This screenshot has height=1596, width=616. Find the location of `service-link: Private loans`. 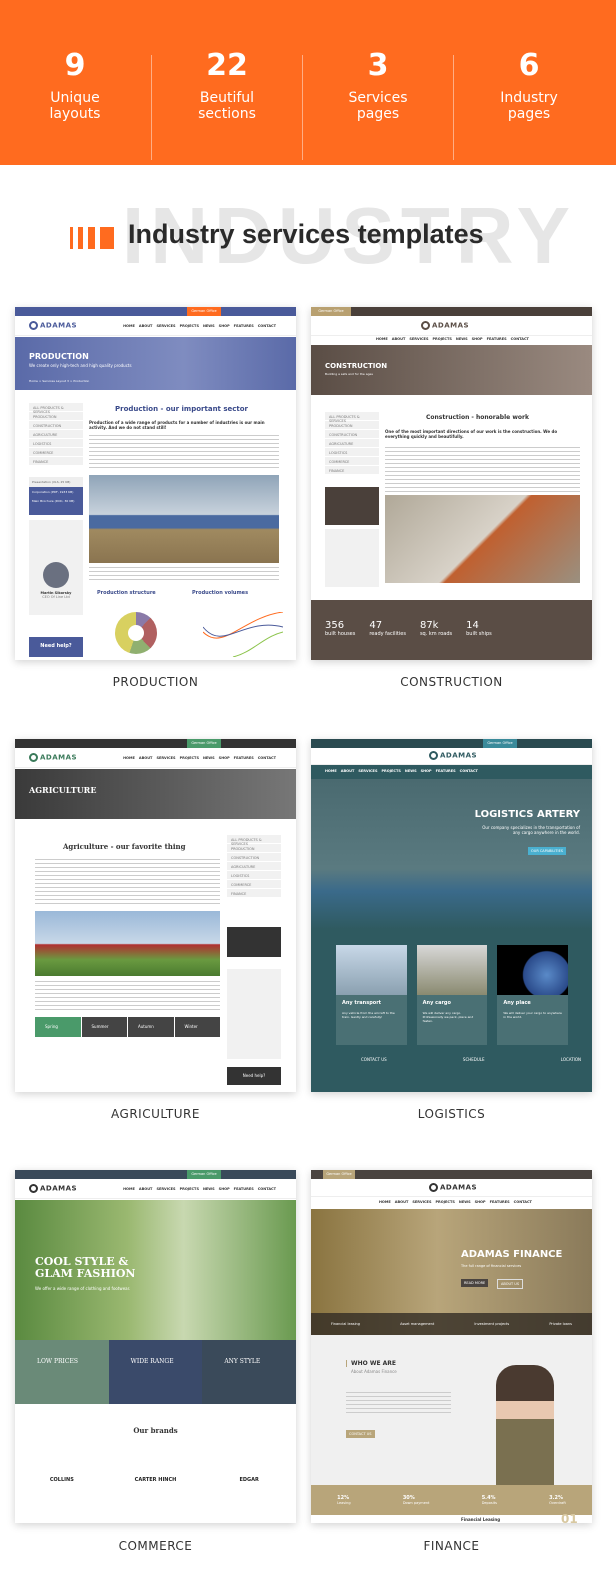

service-link: Private loans is located at coordinates (560, 1324).